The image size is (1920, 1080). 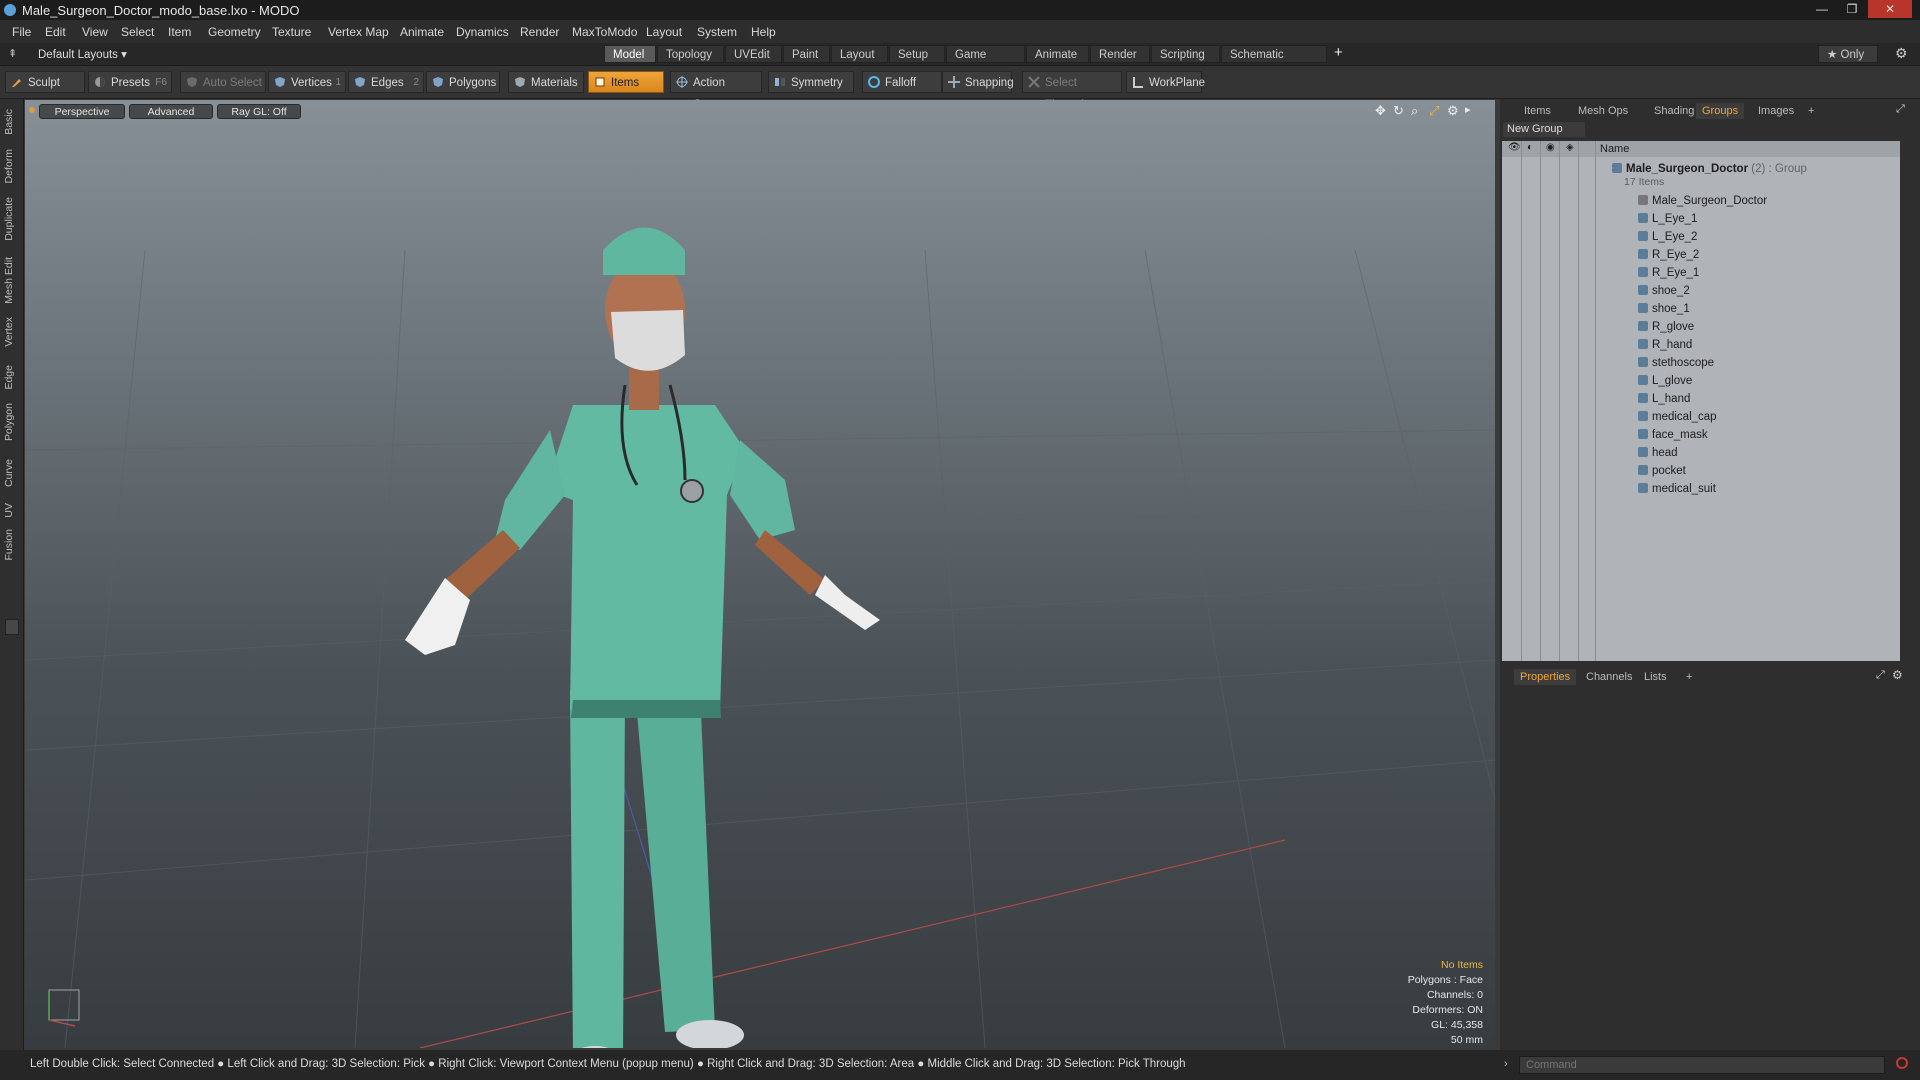 I want to click on vtab-fusion: Fusion, so click(x=11, y=545).